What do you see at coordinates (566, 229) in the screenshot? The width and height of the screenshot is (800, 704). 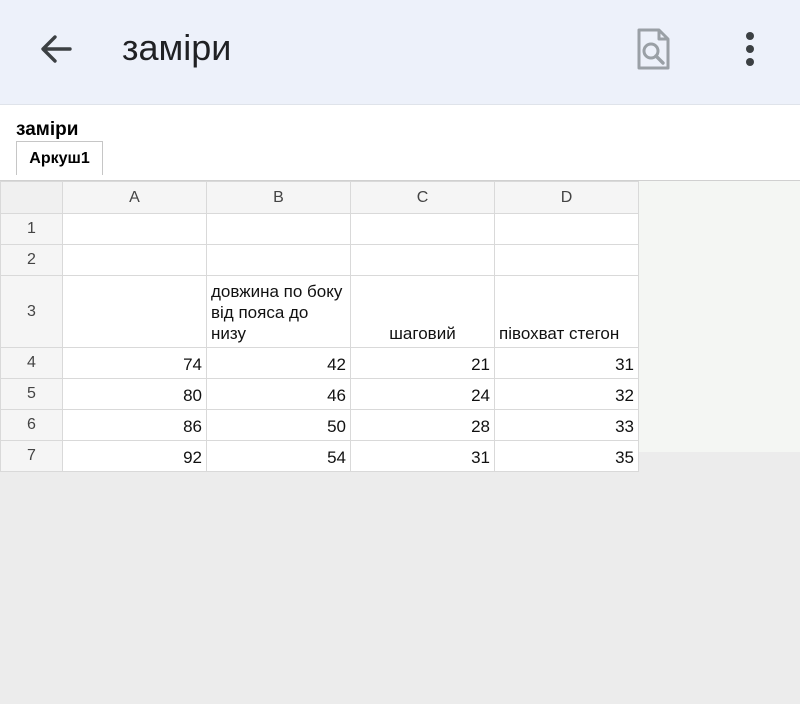 I see `cell-d1` at bounding box center [566, 229].